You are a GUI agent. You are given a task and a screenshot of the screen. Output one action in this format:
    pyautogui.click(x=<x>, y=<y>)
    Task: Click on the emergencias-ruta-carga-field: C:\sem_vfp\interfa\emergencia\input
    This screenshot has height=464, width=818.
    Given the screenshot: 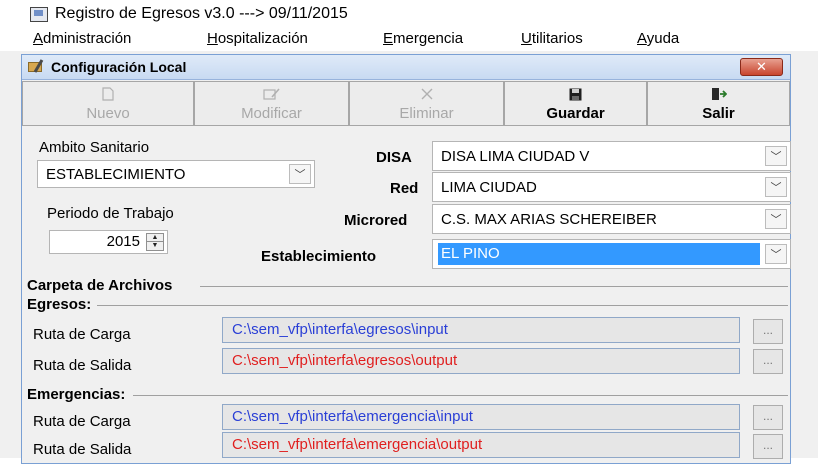 What is the action you would take?
    pyautogui.click(x=481, y=417)
    